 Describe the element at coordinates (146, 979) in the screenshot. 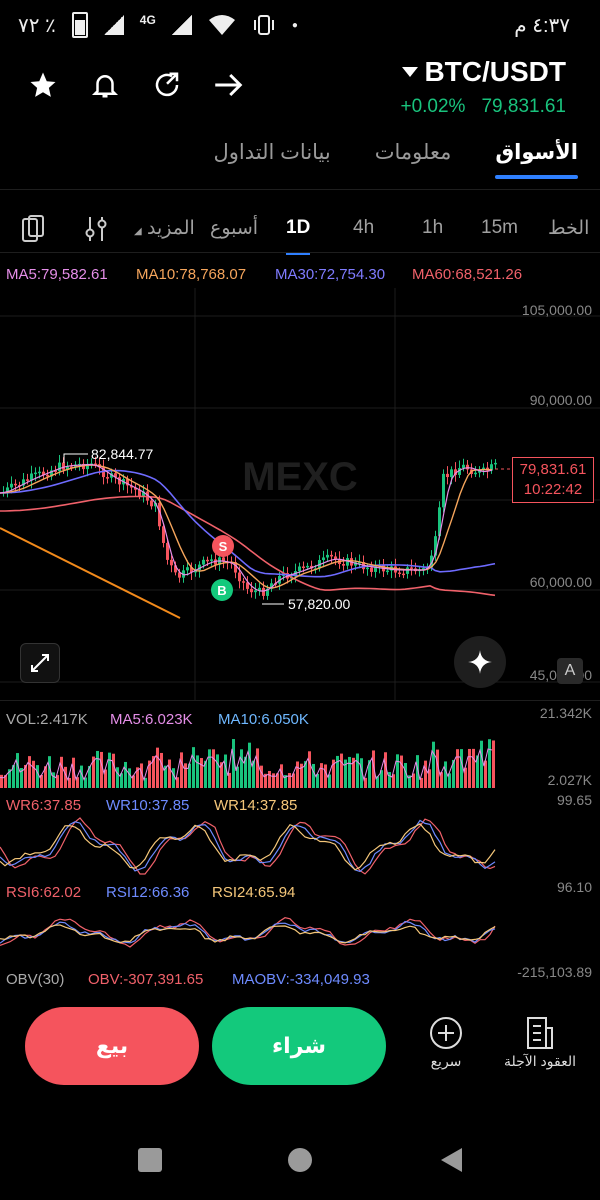

I see `obv-legend: OBV:-307,391.65` at that location.